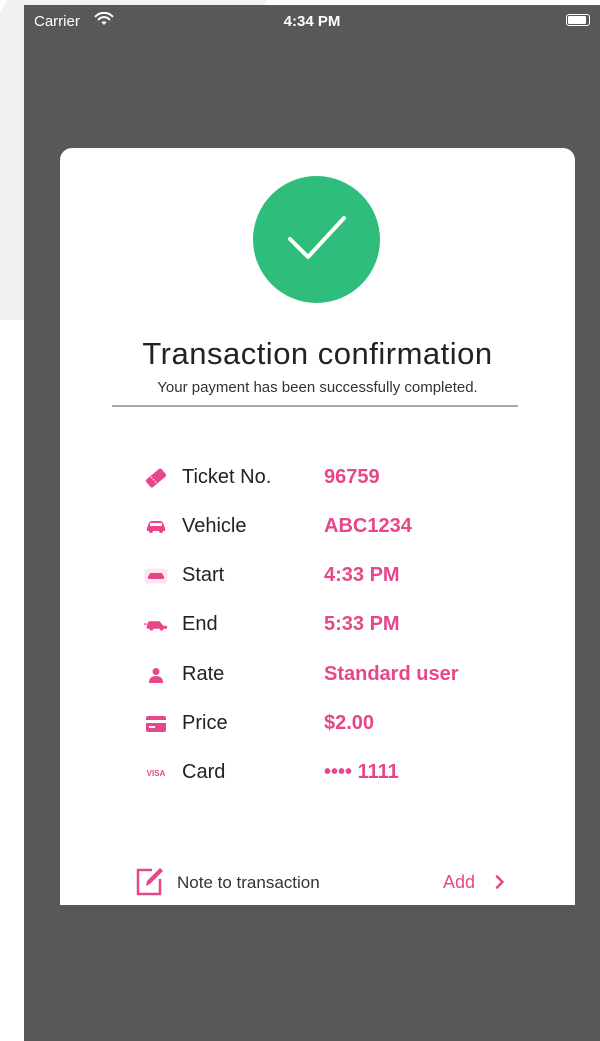  I want to click on detail-value: •••• 1111, so click(361, 772).